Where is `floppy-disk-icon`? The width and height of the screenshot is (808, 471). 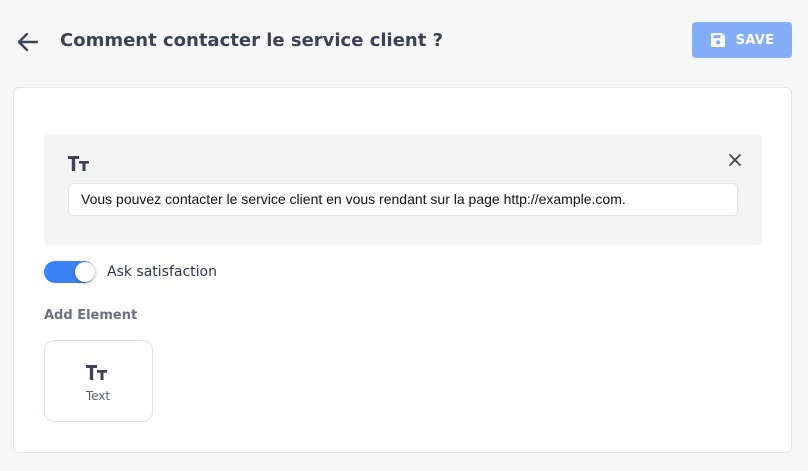 floppy-disk-icon is located at coordinates (717, 40).